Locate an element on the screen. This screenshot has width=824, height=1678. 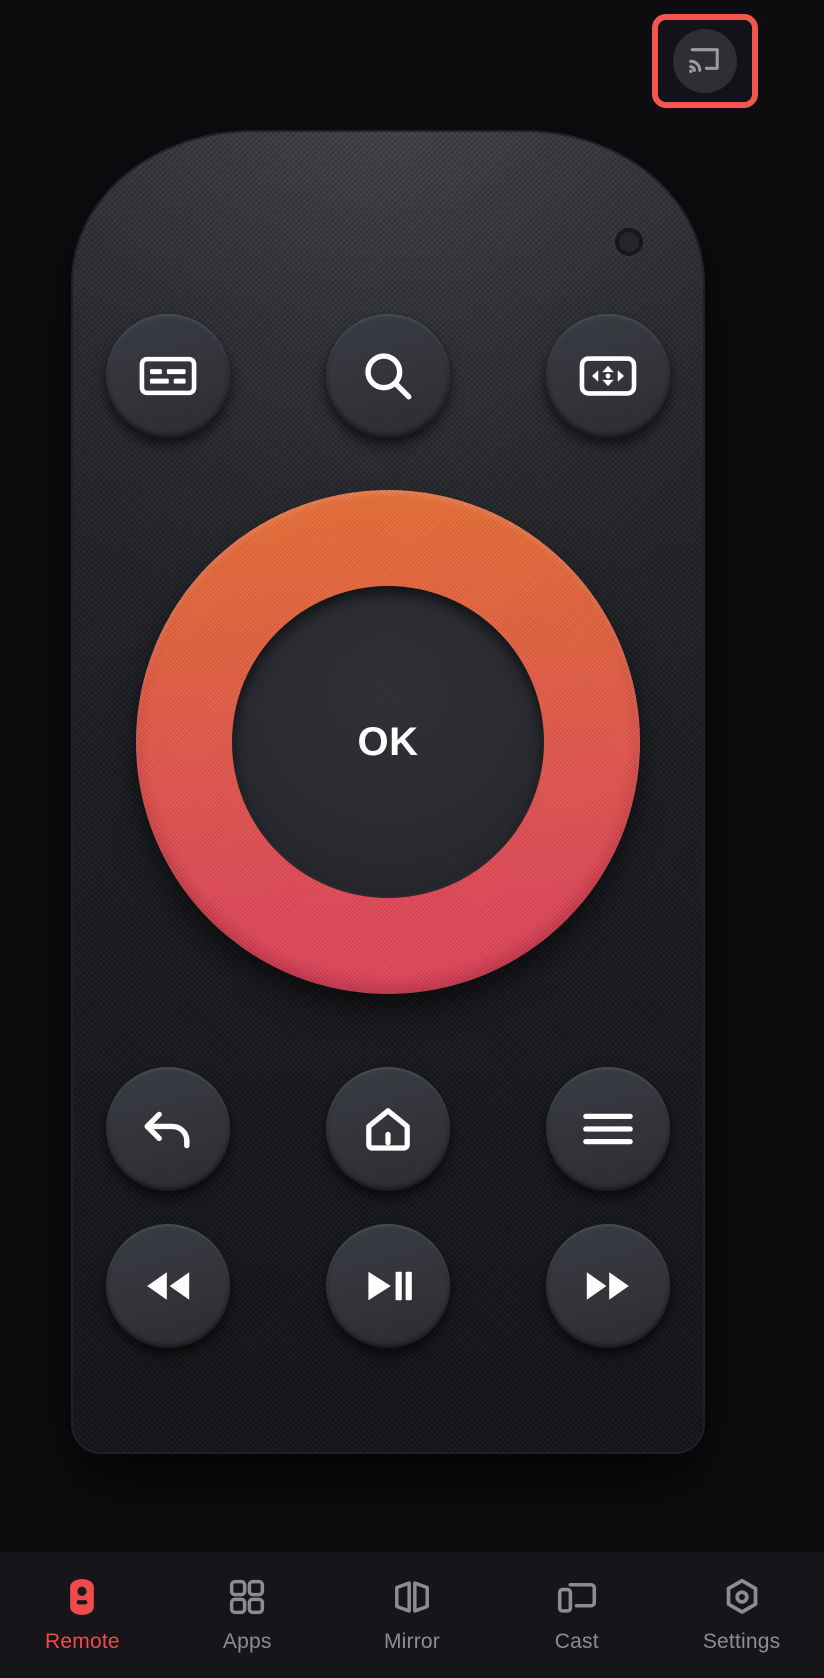
play-pause-button is located at coordinates (388, 1286).